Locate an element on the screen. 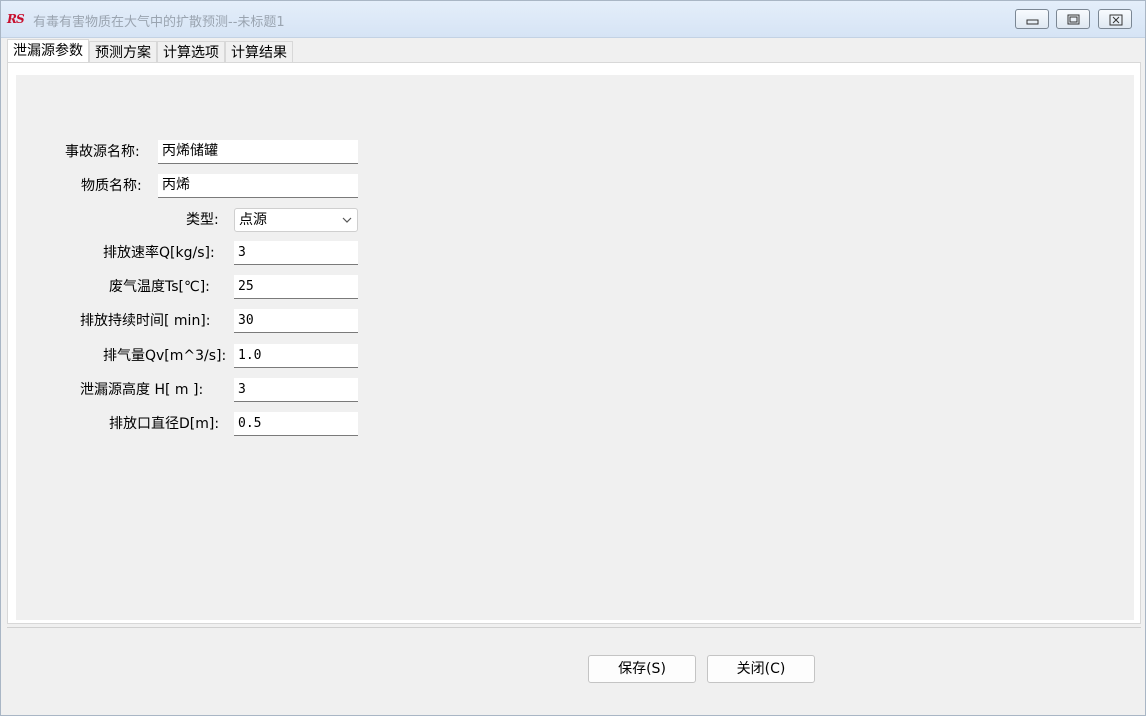 This screenshot has height=716, width=1146. tab-bar: 泄漏源参数 预测方案 计算选项 计算结果 is located at coordinates (150, 51).